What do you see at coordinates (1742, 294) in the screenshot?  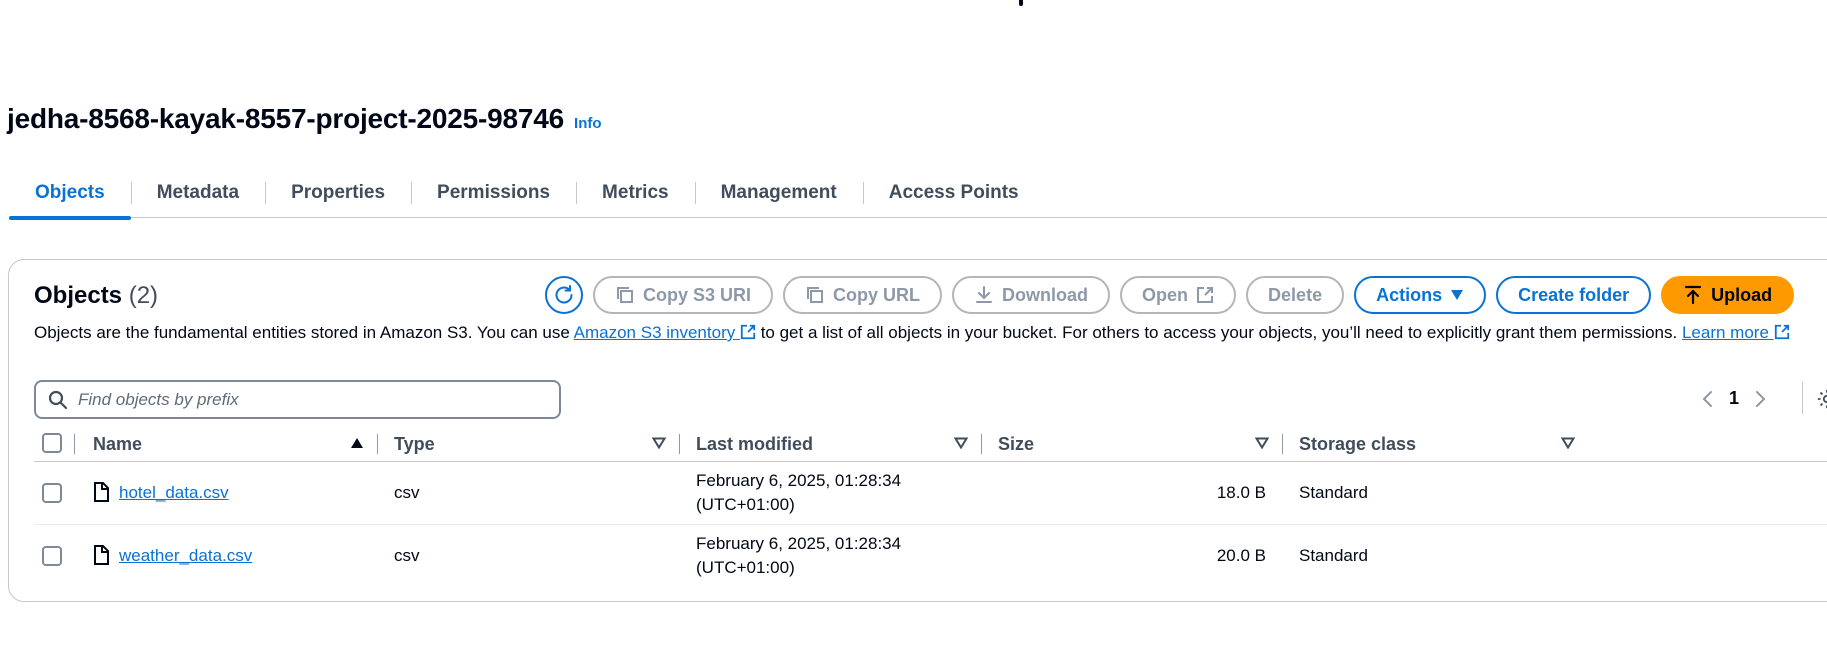 I see `upload-label: Upload` at bounding box center [1742, 294].